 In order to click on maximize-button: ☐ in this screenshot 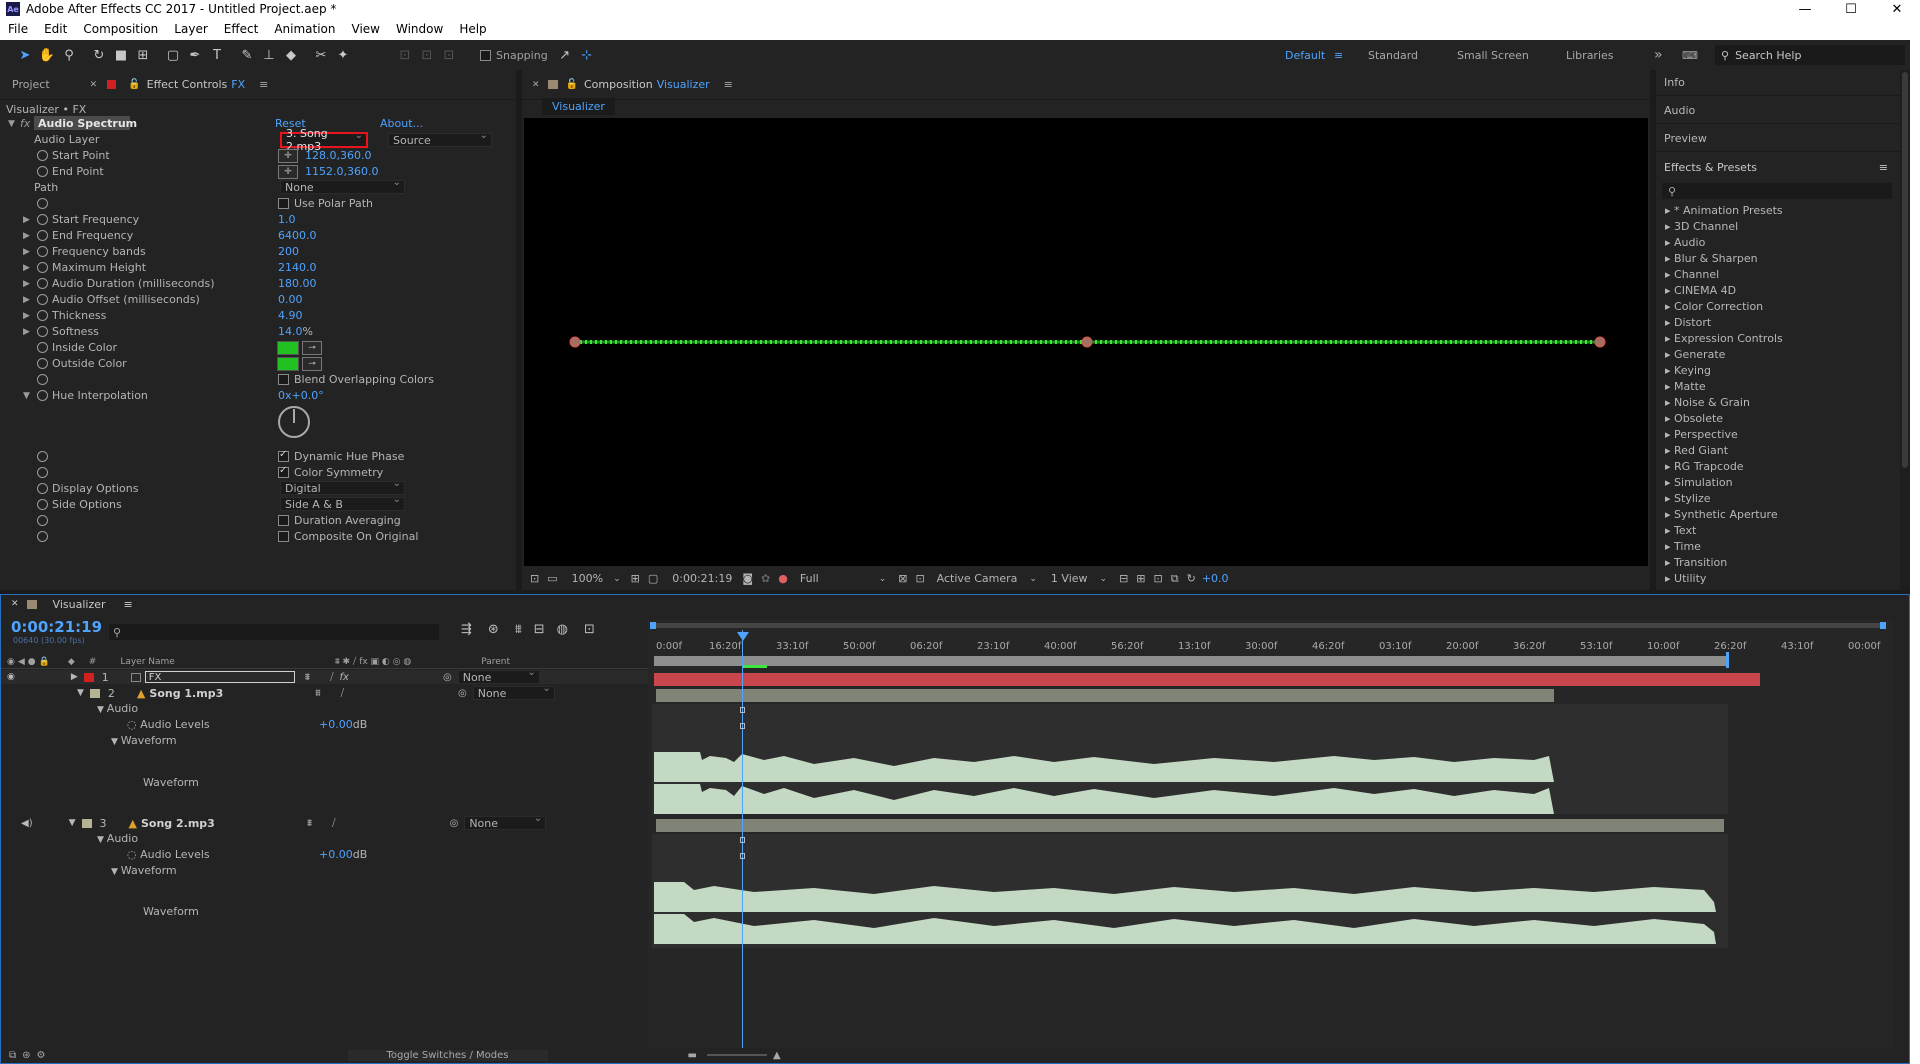, I will do `click(1851, 9)`.